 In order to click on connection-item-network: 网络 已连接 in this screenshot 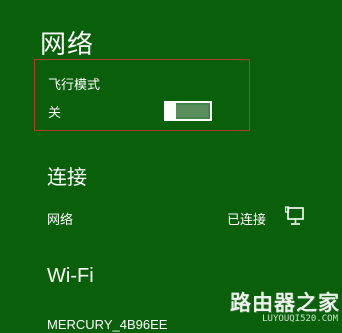, I will do `click(182, 217)`.